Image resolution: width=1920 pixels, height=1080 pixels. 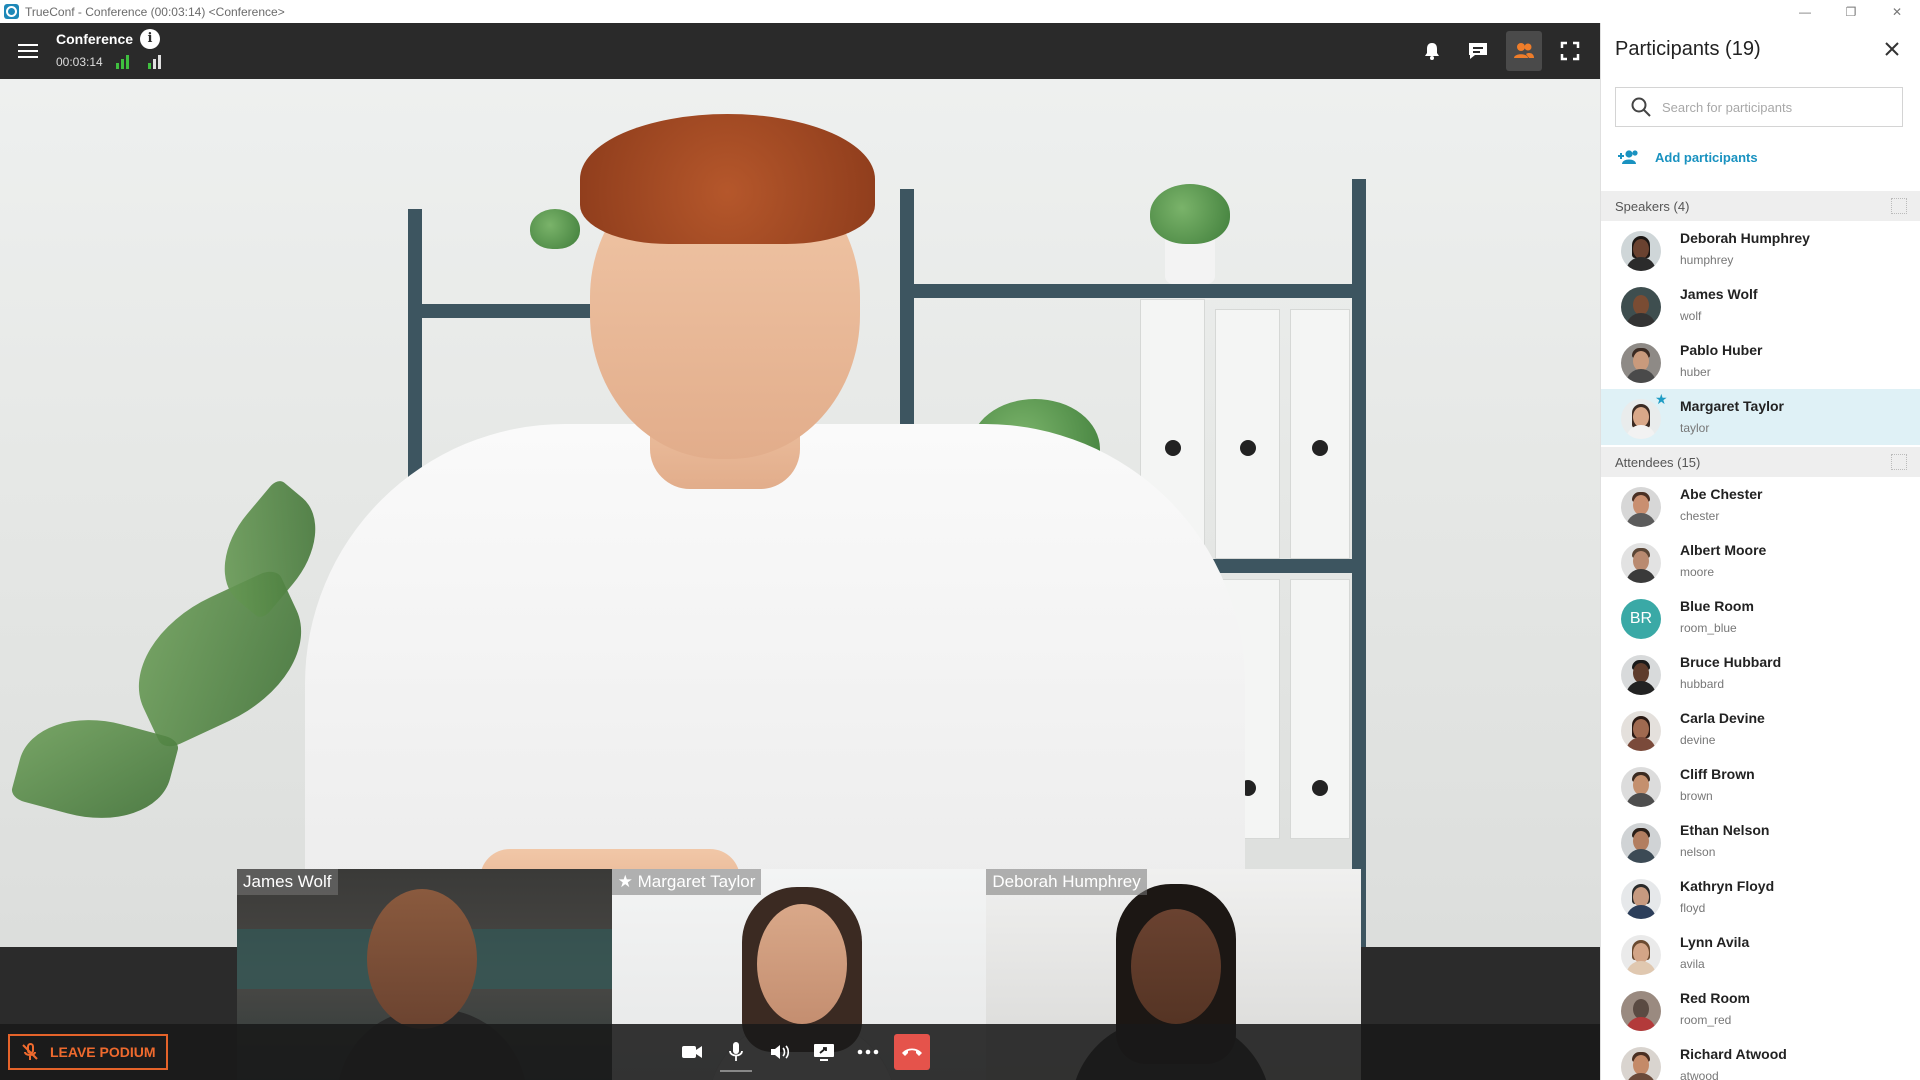 I want to click on more-icon, so click(x=868, y=1052).